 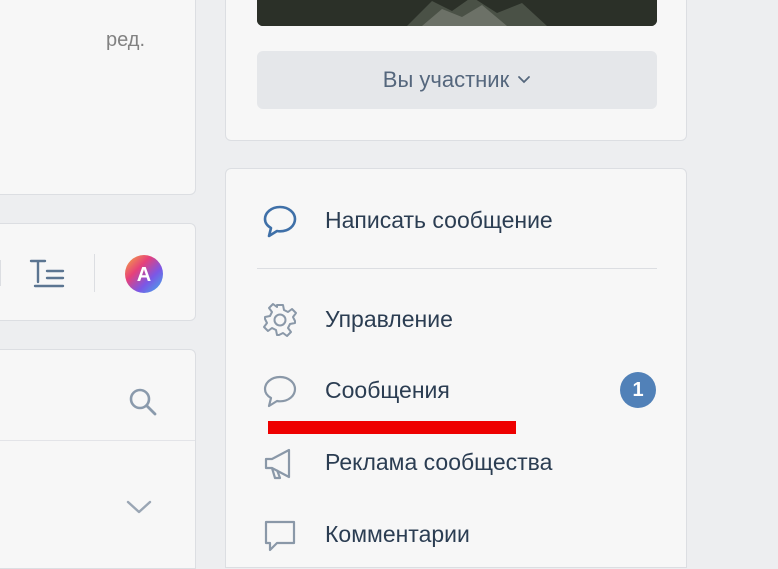 I want to click on write-message-label: Написать сообщение, so click(x=439, y=219).